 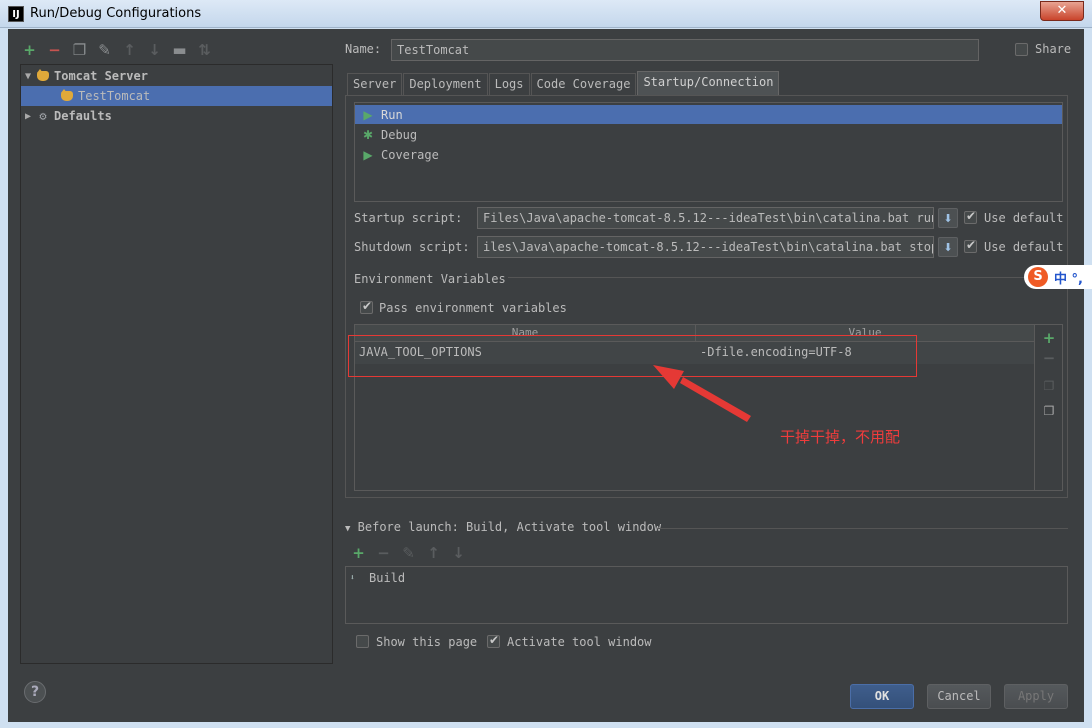 What do you see at coordinates (948, 218) in the screenshot?
I see `browse-startup-button: ⬇` at bounding box center [948, 218].